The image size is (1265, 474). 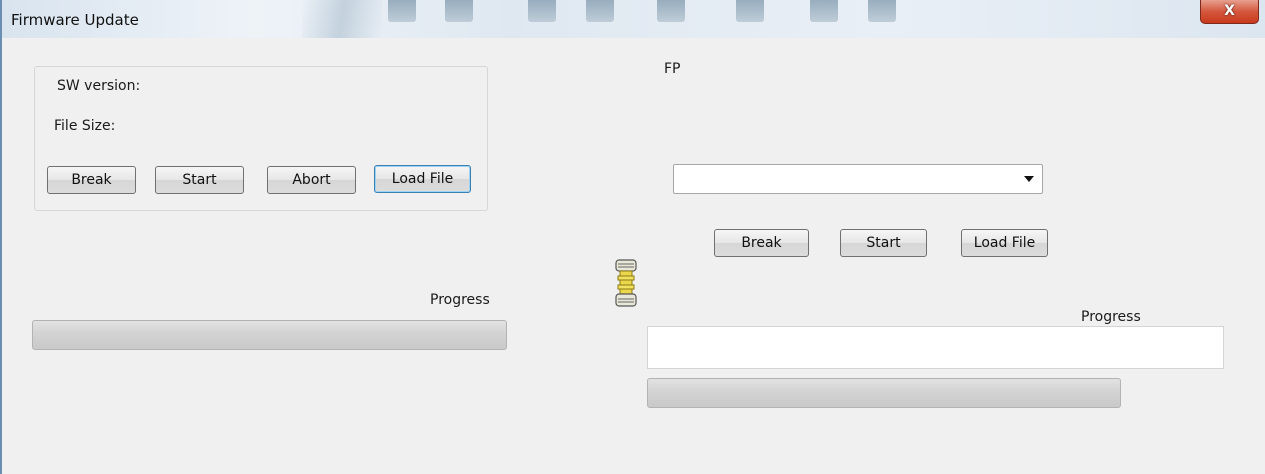 What do you see at coordinates (858, 179) in the screenshot?
I see `fp-dropdown` at bounding box center [858, 179].